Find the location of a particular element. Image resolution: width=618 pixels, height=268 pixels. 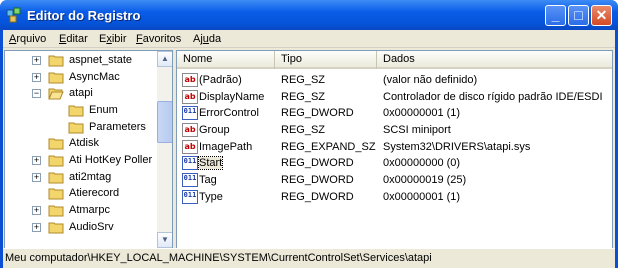

tree-item-label: aspnet_state is located at coordinates (100, 60).